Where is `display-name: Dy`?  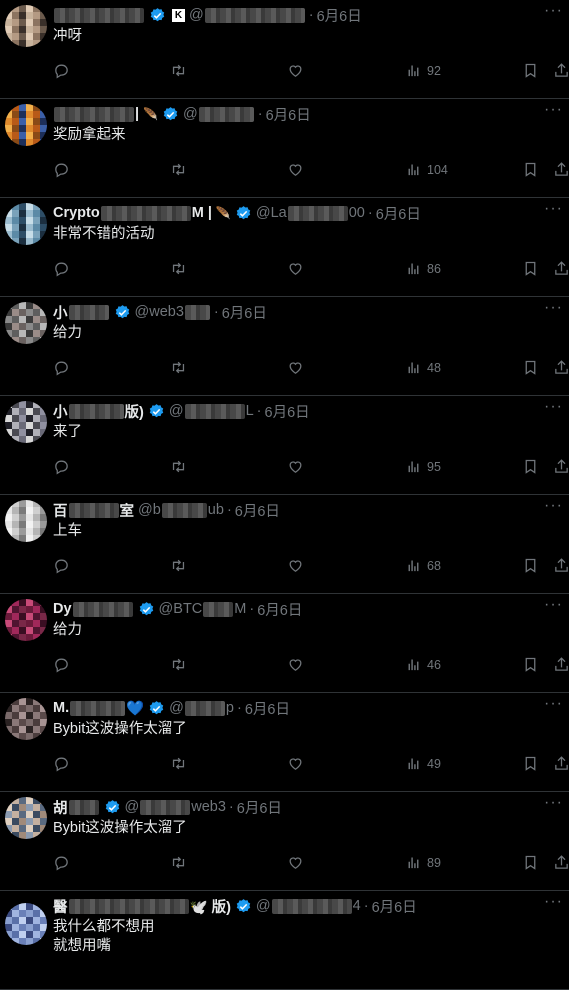 display-name: Dy is located at coordinates (62, 609).